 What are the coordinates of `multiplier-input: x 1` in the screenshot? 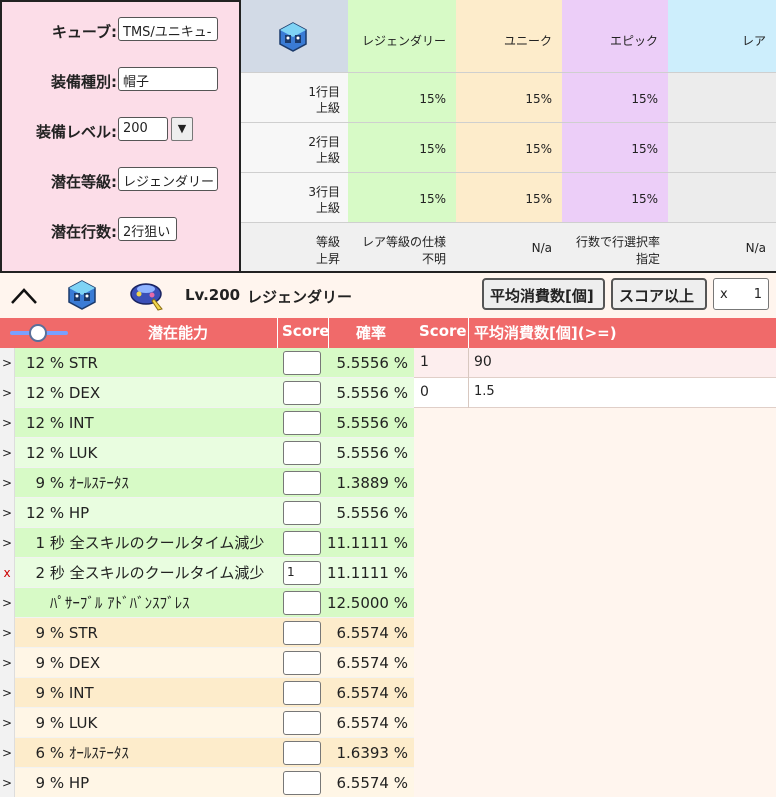 It's located at (741, 294).